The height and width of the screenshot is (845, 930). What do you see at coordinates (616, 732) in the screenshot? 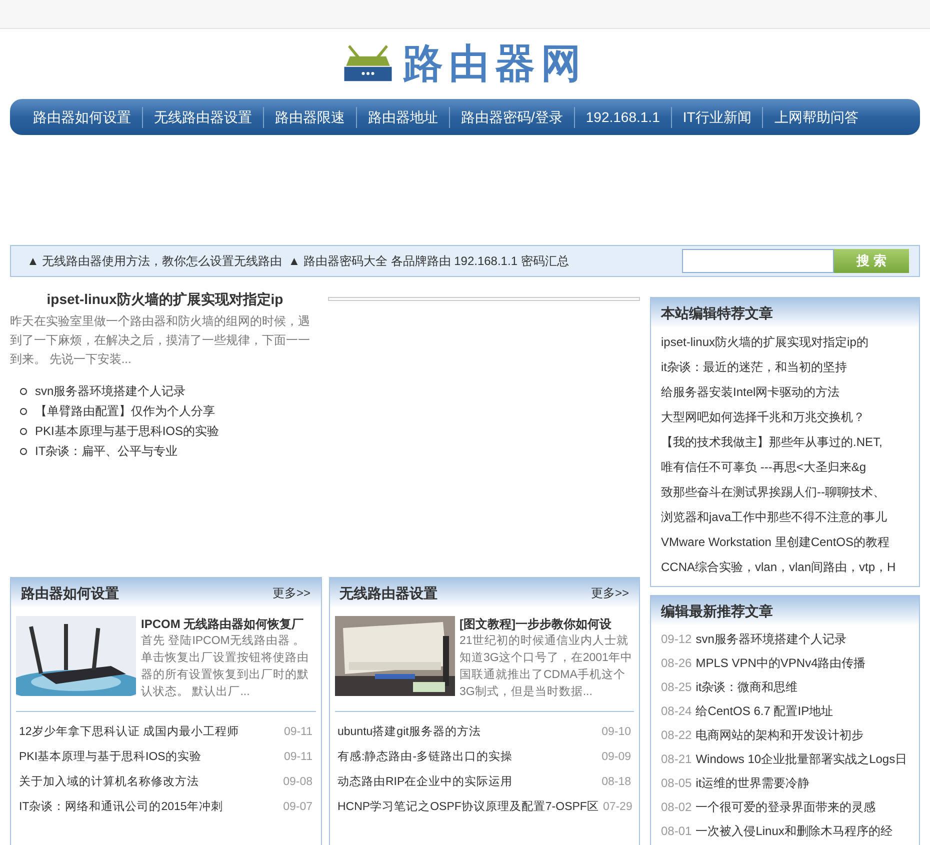
I see `article-date: 09-10` at bounding box center [616, 732].